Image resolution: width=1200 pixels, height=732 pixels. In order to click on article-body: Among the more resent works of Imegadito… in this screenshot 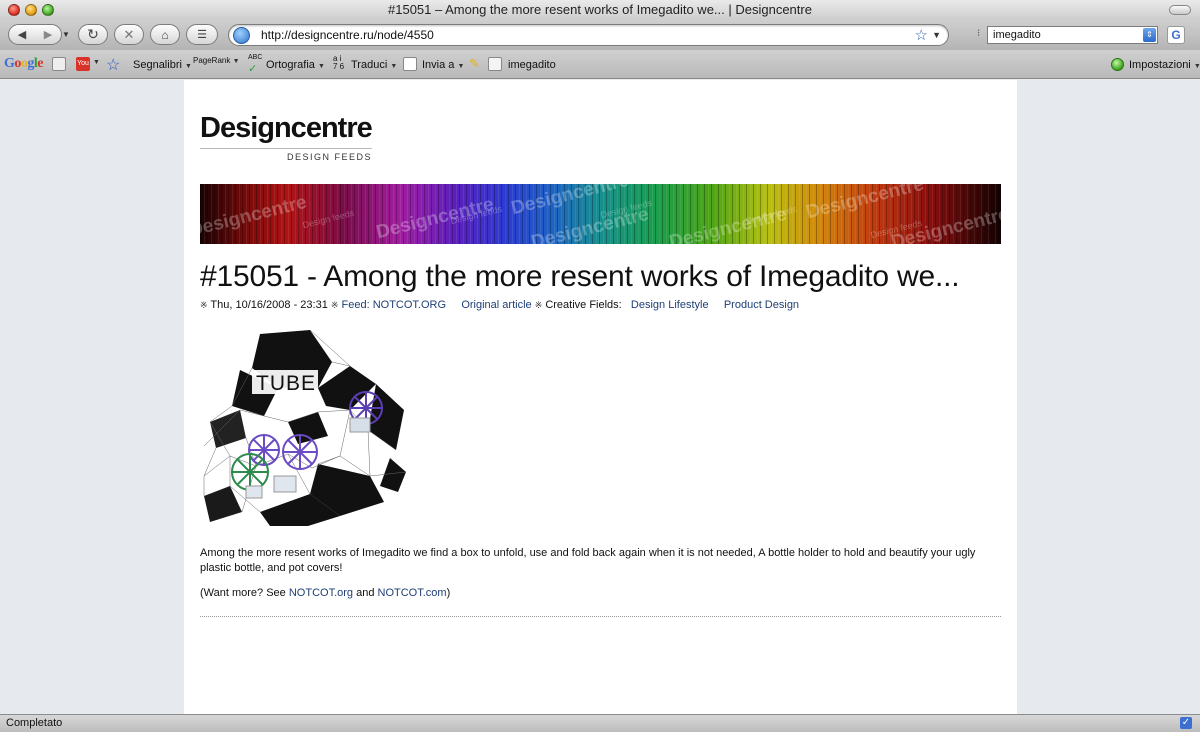, I will do `click(600, 578)`.